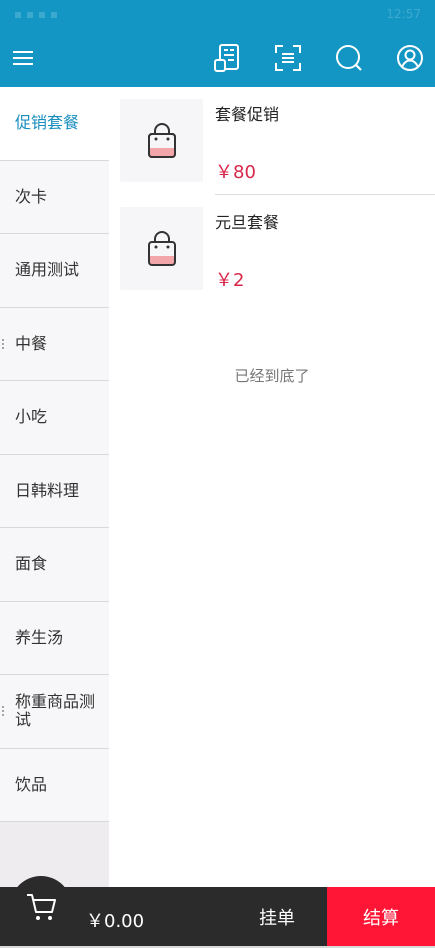 The height and width of the screenshot is (948, 435). Describe the element at coordinates (31, 417) in the screenshot. I see `category-label: 小吃` at that location.